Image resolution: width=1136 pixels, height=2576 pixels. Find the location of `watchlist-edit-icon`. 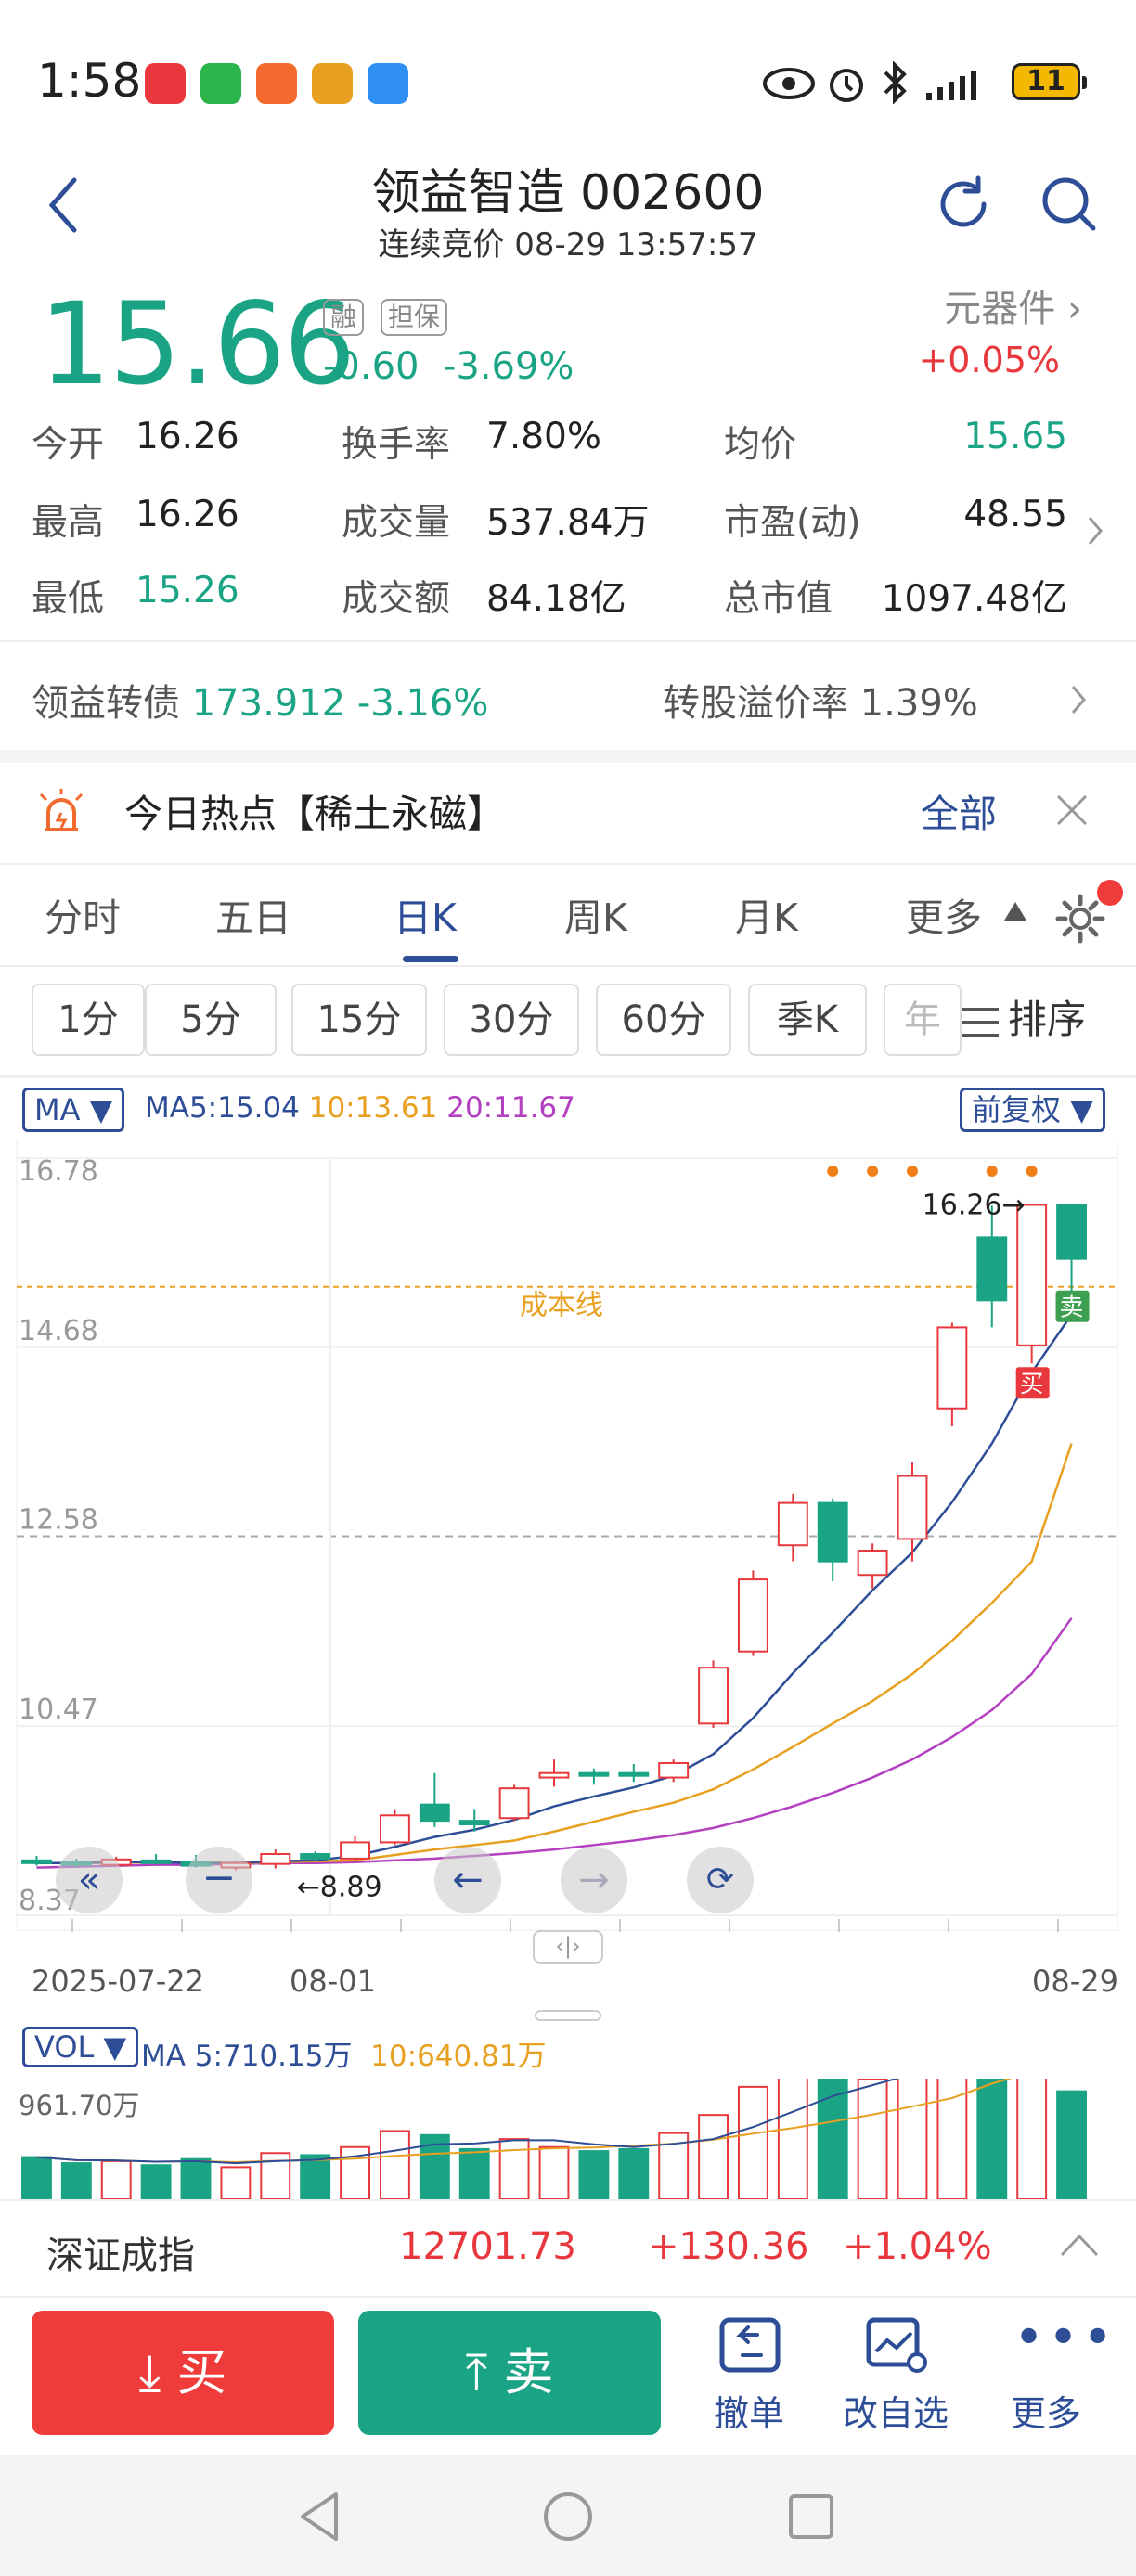

watchlist-edit-icon is located at coordinates (896, 2345).